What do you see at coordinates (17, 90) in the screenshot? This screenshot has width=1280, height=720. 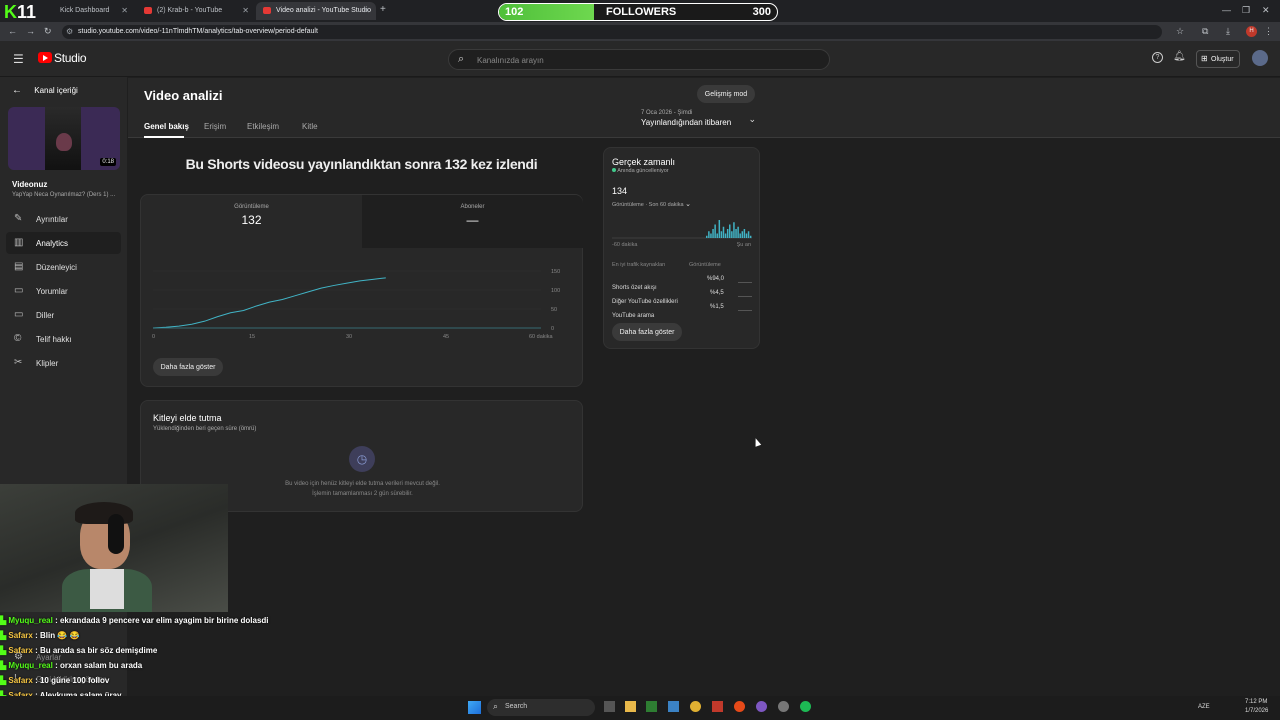 I see `arrow-back-icon: ←` at bounding box center [17, 90].